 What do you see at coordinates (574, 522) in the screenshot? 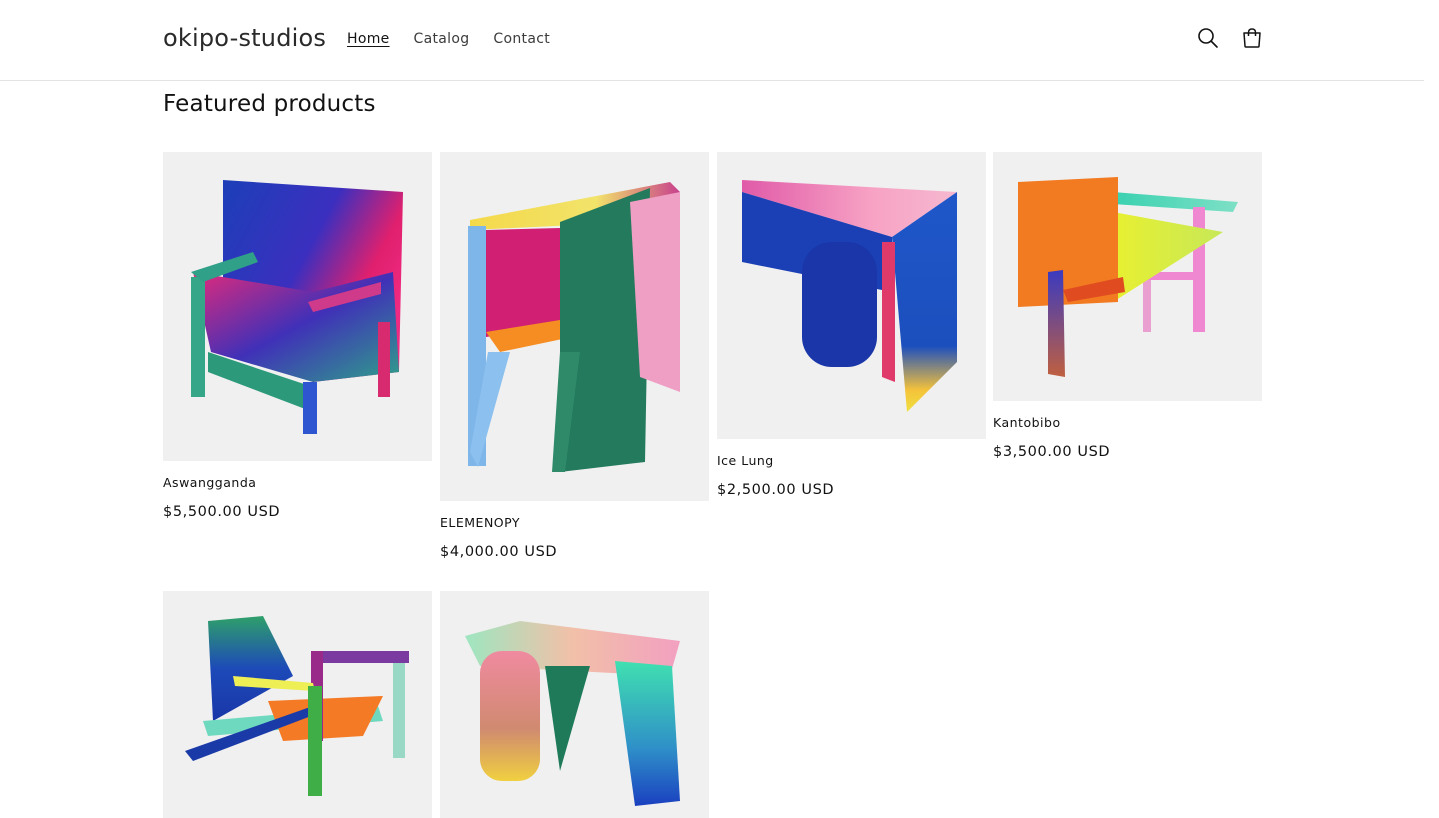
I see `product-title: ELEMENOPY` at bounding box center [574, 522].